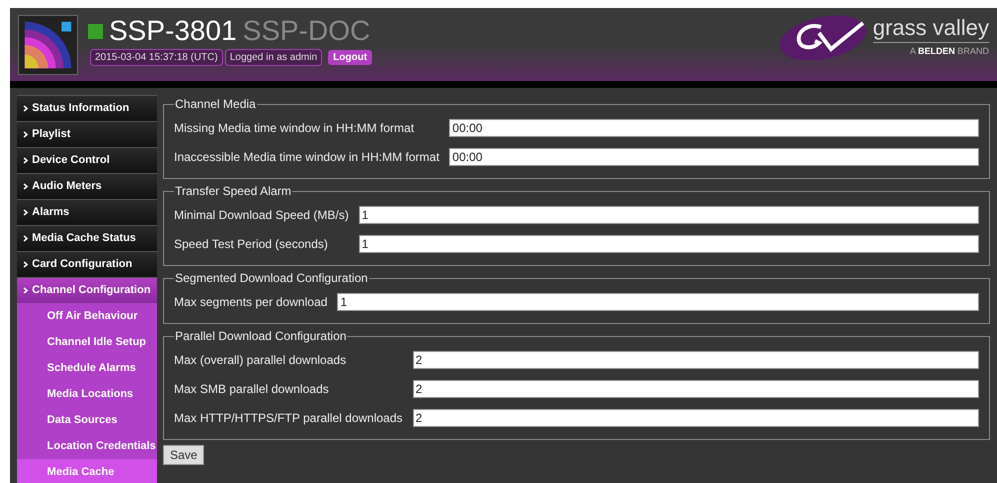  Describe the element at coordinates (261, 360) in the screenshot. I see `field-label: Max (overall) parallel downloads` at that location.